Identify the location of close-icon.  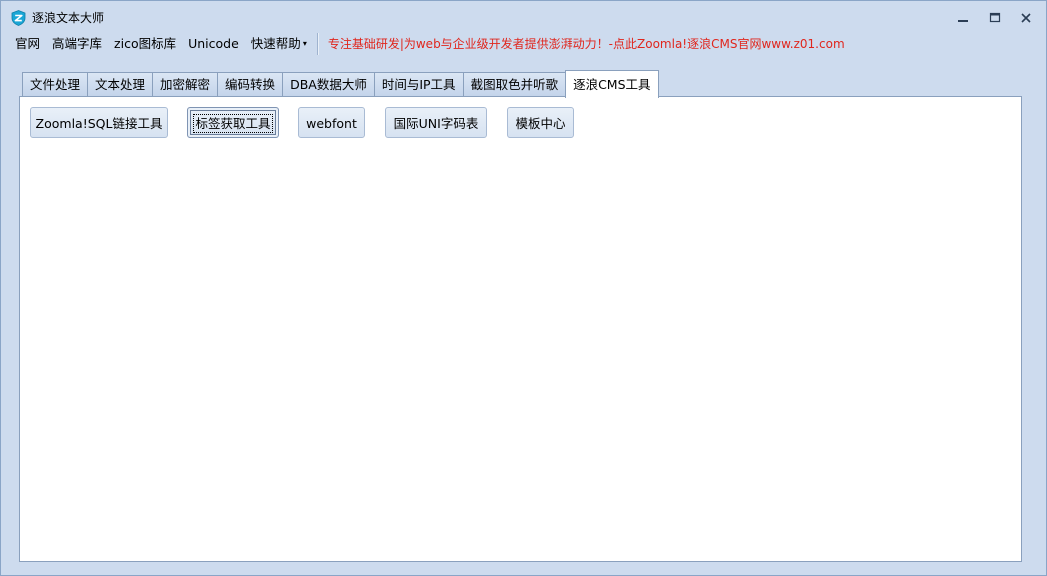
(1026, 18).